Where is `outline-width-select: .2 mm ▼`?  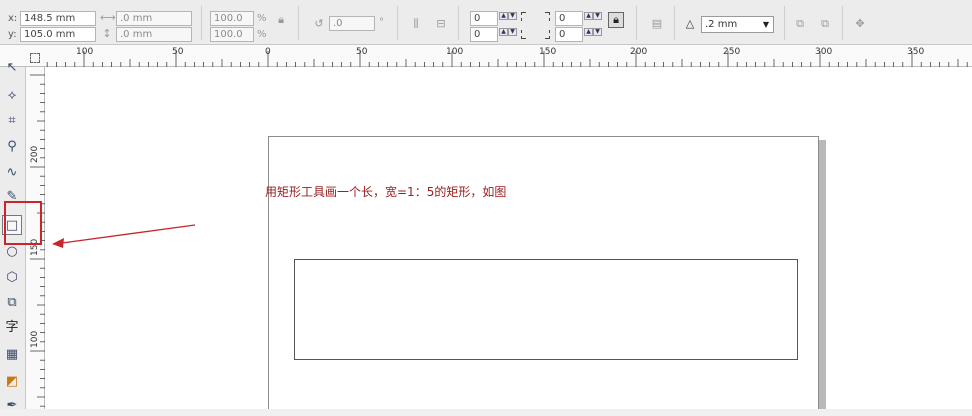
outline-width-select: .2 mm ▼ is located at coordinates (737, 24).